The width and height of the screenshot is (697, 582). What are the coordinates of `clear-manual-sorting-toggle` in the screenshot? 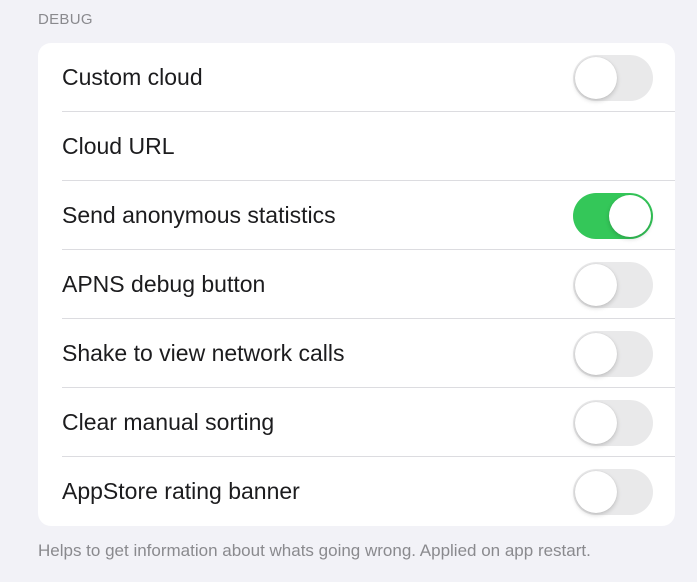 It's located at (613, 423).